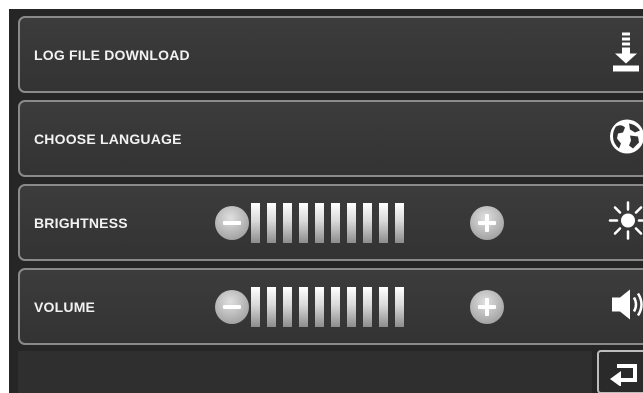 This screenshot has height=393, width=643. I want to click on download-icon, so click(626, 54).